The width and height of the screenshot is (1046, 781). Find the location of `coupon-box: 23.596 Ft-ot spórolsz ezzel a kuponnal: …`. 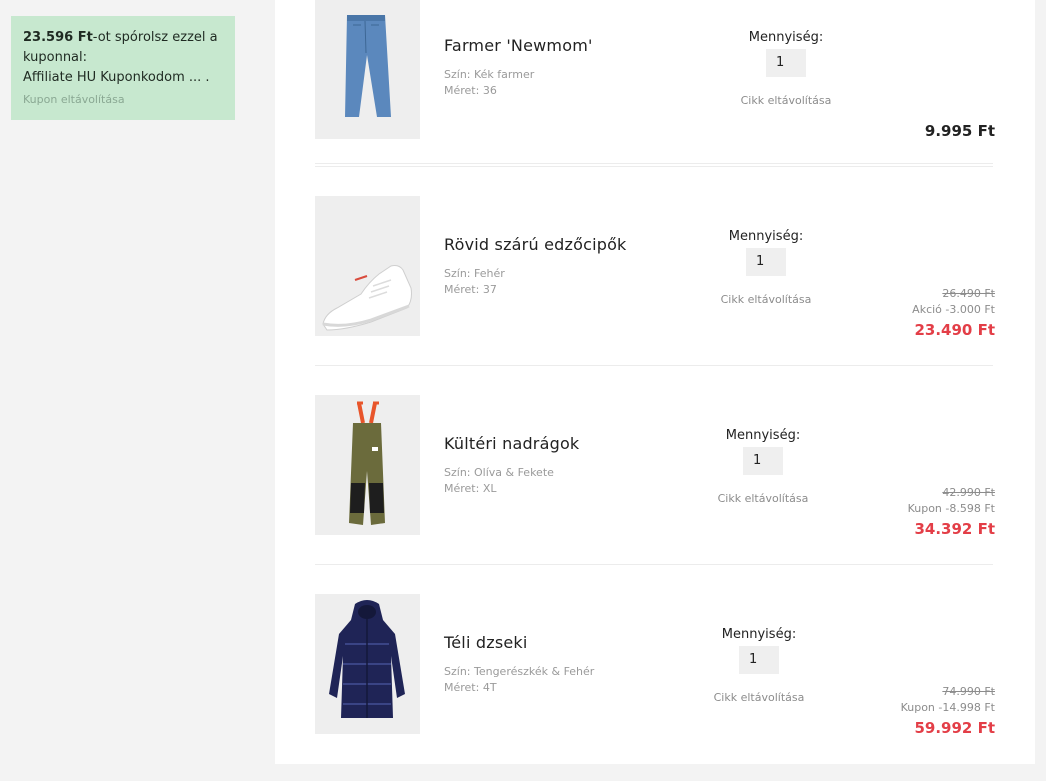

coupon-box: 23.596 Ft-ot spórolsz ezzel a kuponnal: … is located at coordinates (123, 68).